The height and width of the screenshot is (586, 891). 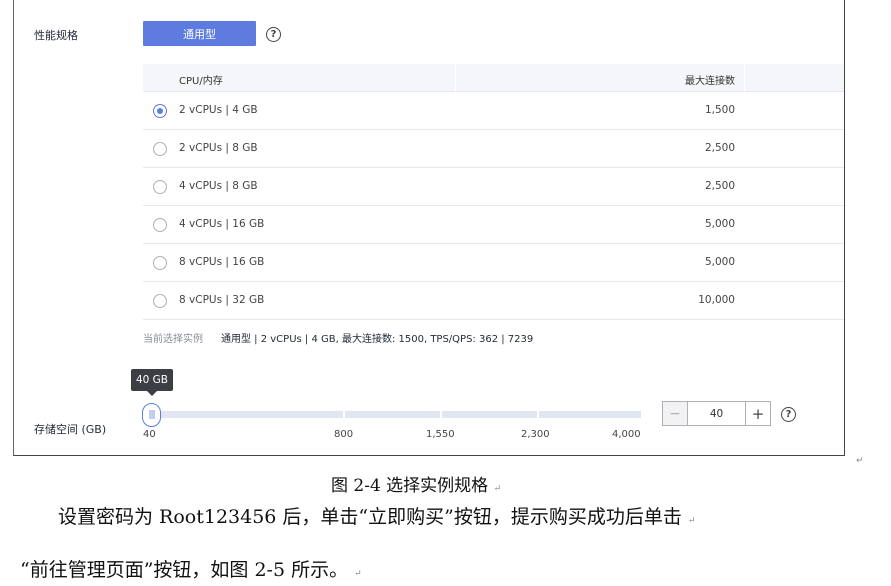 I want to click on body-paragraph-line-2: “前往管理页面”按钮，如图 2-5 所示。 ↵, so click(x=191, y=568).